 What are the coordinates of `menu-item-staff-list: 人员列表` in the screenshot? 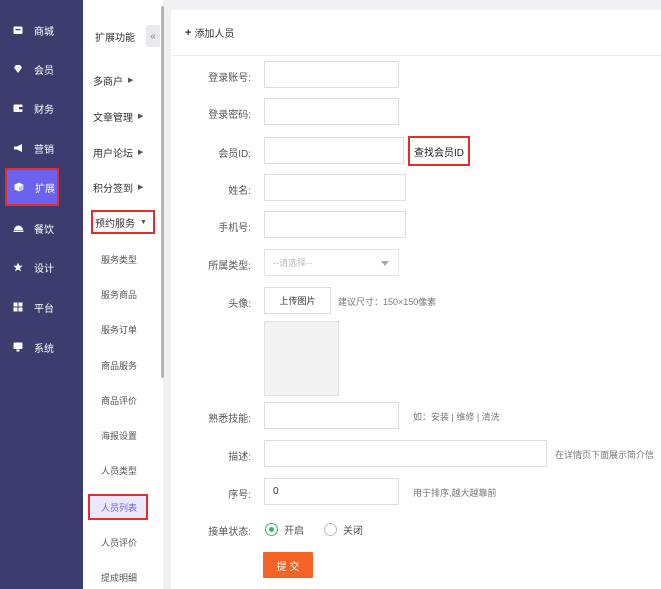 It's located at (118, 507).